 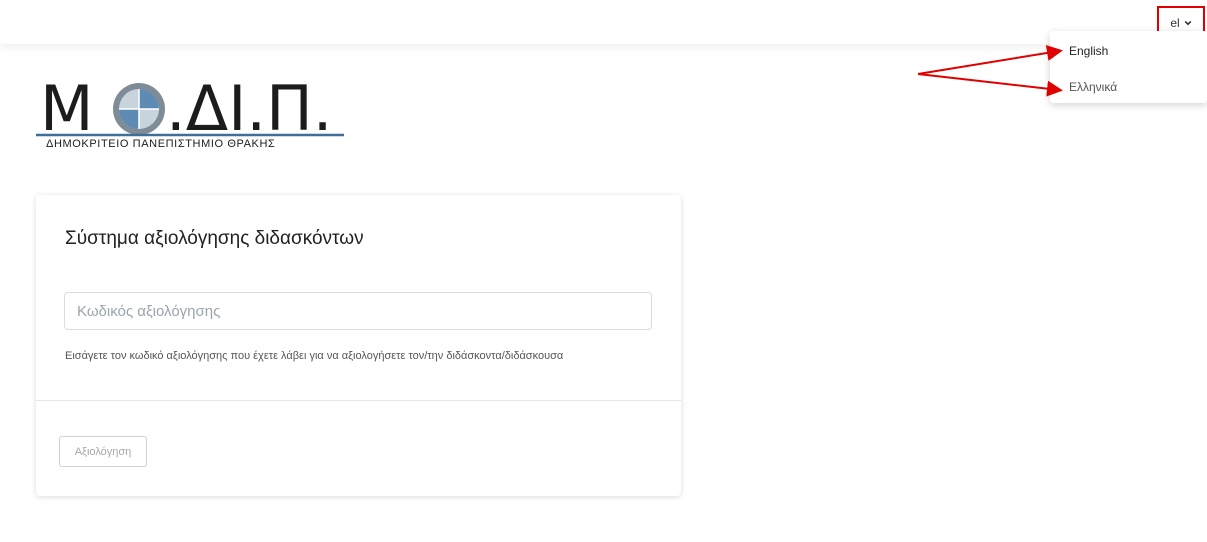 I want to click on language-menu: English Ελληνικά, so click(x=1128, y=67).